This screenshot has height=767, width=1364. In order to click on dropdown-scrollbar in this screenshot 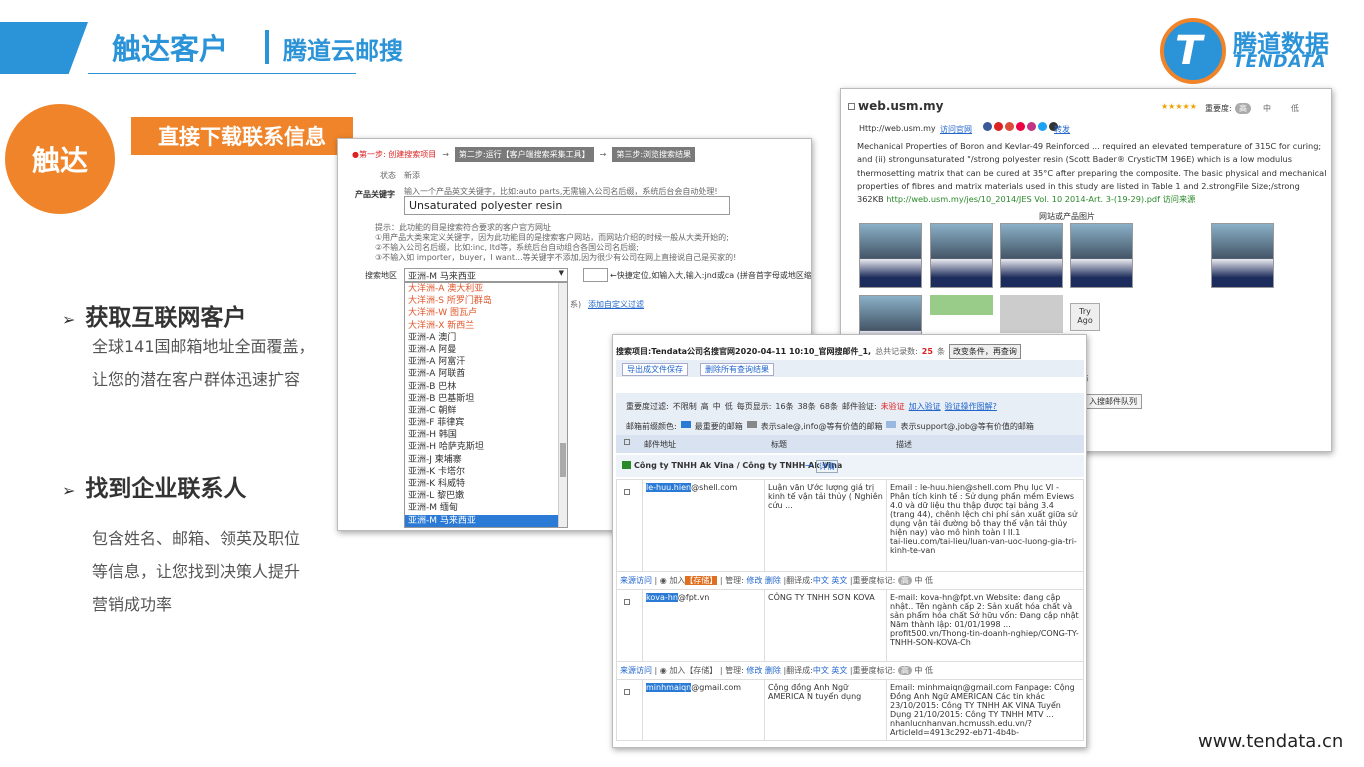, I will do `click(562, 405)`.